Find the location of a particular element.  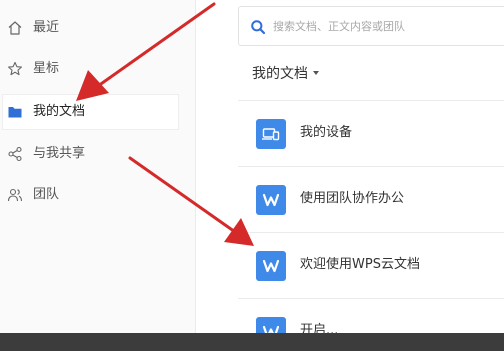

search-box is located at coordinates (371, 26).